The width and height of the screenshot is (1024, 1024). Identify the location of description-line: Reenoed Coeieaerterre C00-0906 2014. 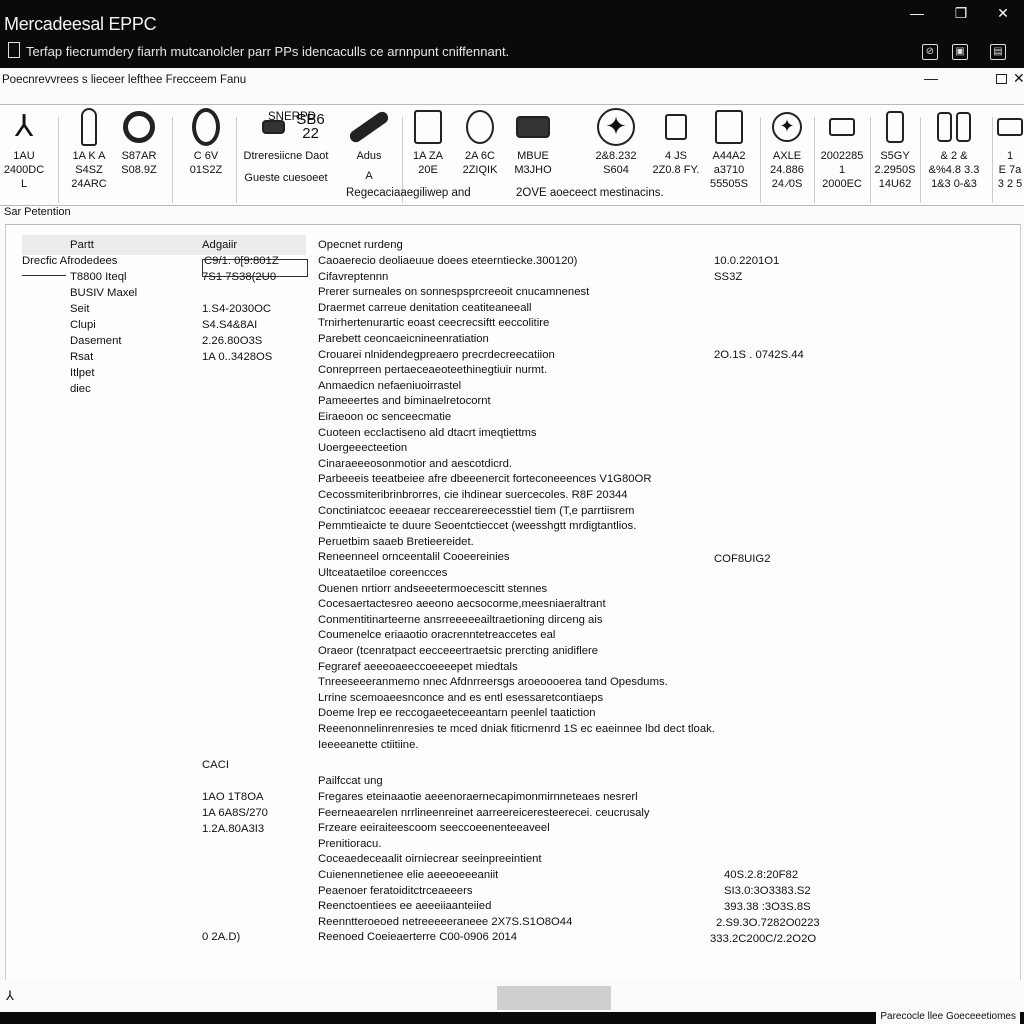
(418, 937).